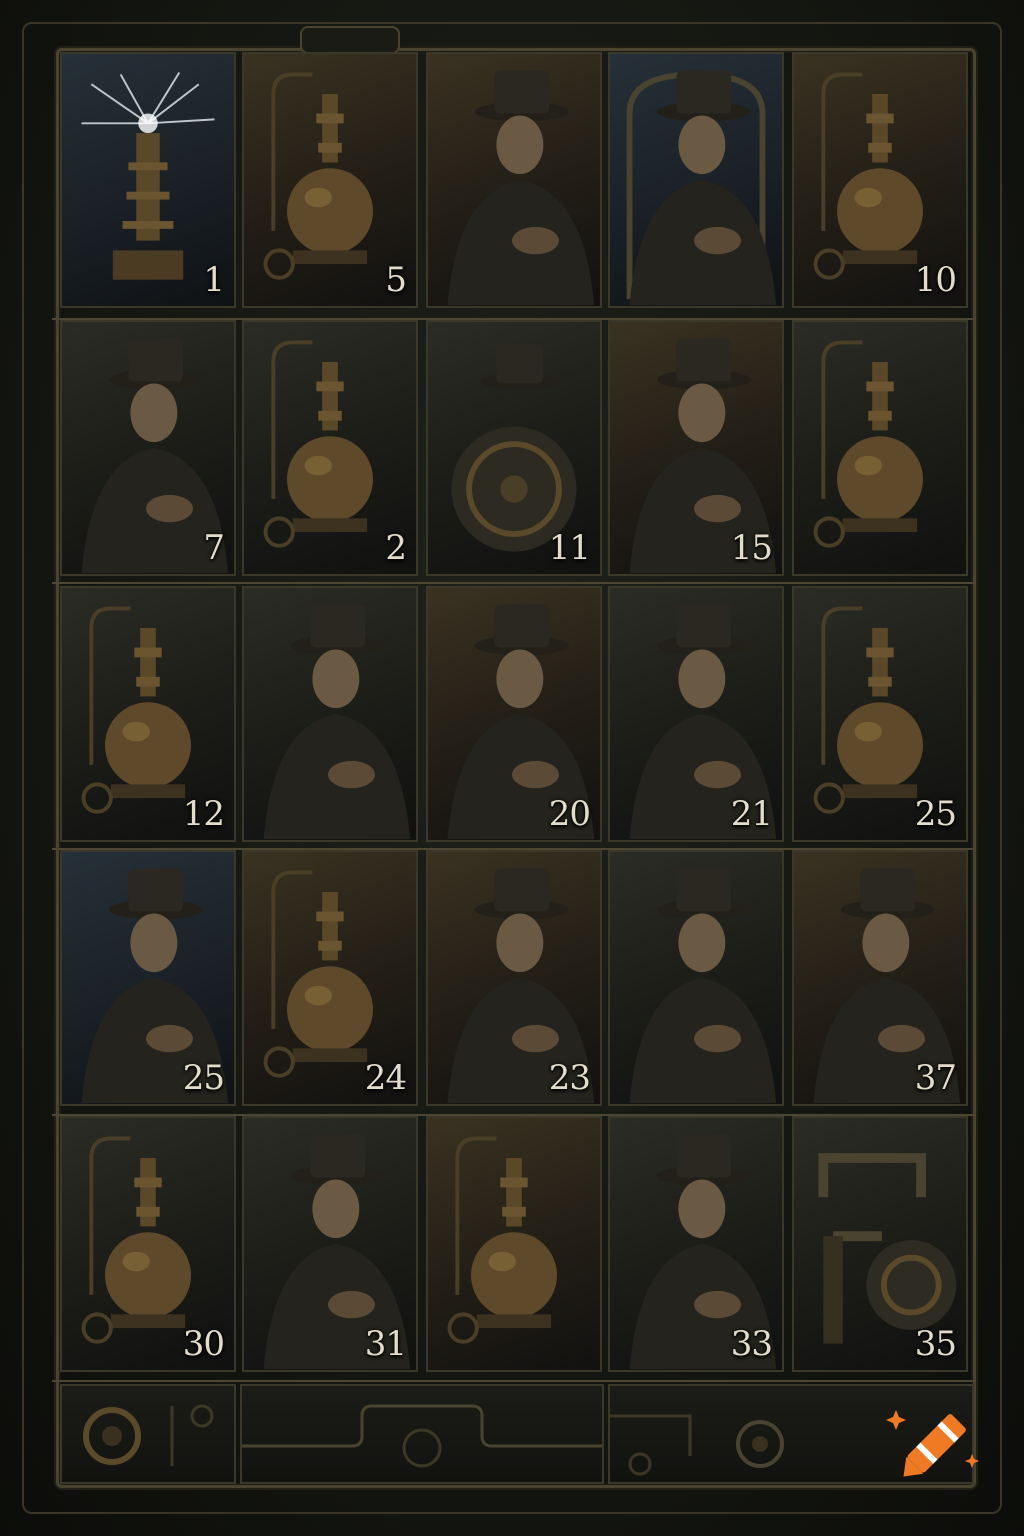 This screenshot has width=1024, height=1536. What do you see at coordinates (330, 978) in the screenshot?
I see `board-card: 24` at bounding box center [330, 978].